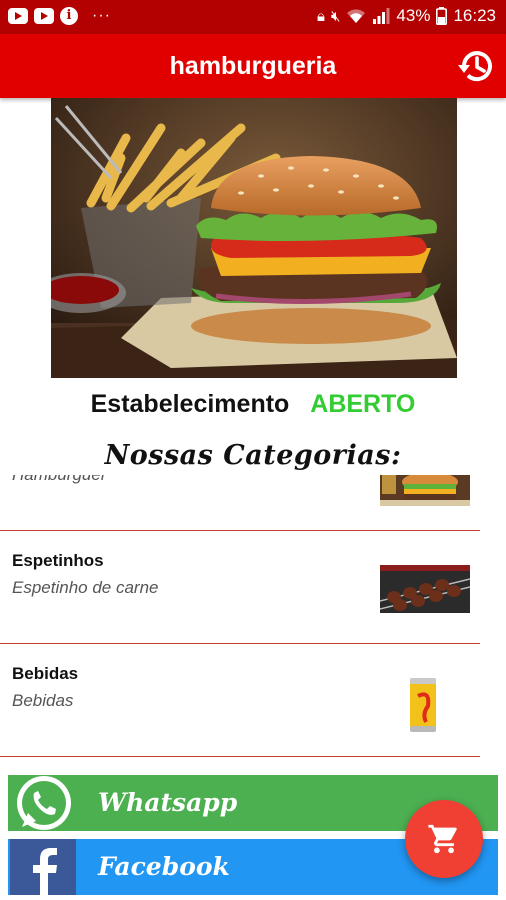 This screenshot has height=900, width=506. Describe the element at coordinates (253, 17) in the screenshot. I see `status-bar: i ··· 🔒︎ 🔇︎ 43% 16:23` at that location.